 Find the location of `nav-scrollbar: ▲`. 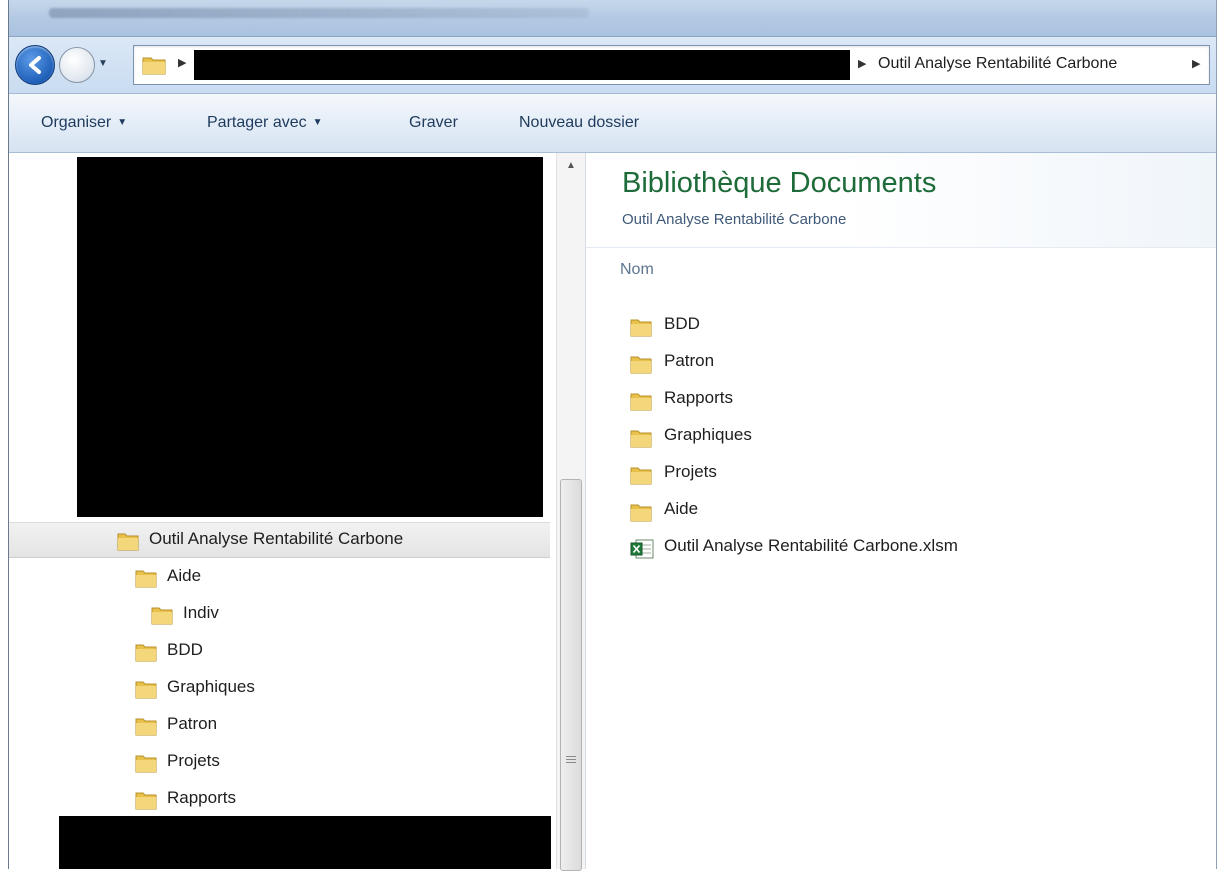

nav-scrollbar: ▲ is located at coordinates (570, 512).